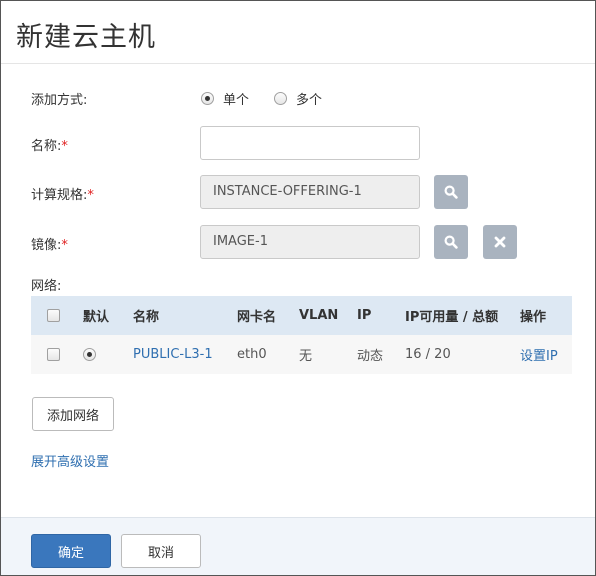 The width and height of the screenshot is (596, 576). Describe the element at coordinates (46, 146) in the screenshot. I see `name-label-text: 名称:` at that location.